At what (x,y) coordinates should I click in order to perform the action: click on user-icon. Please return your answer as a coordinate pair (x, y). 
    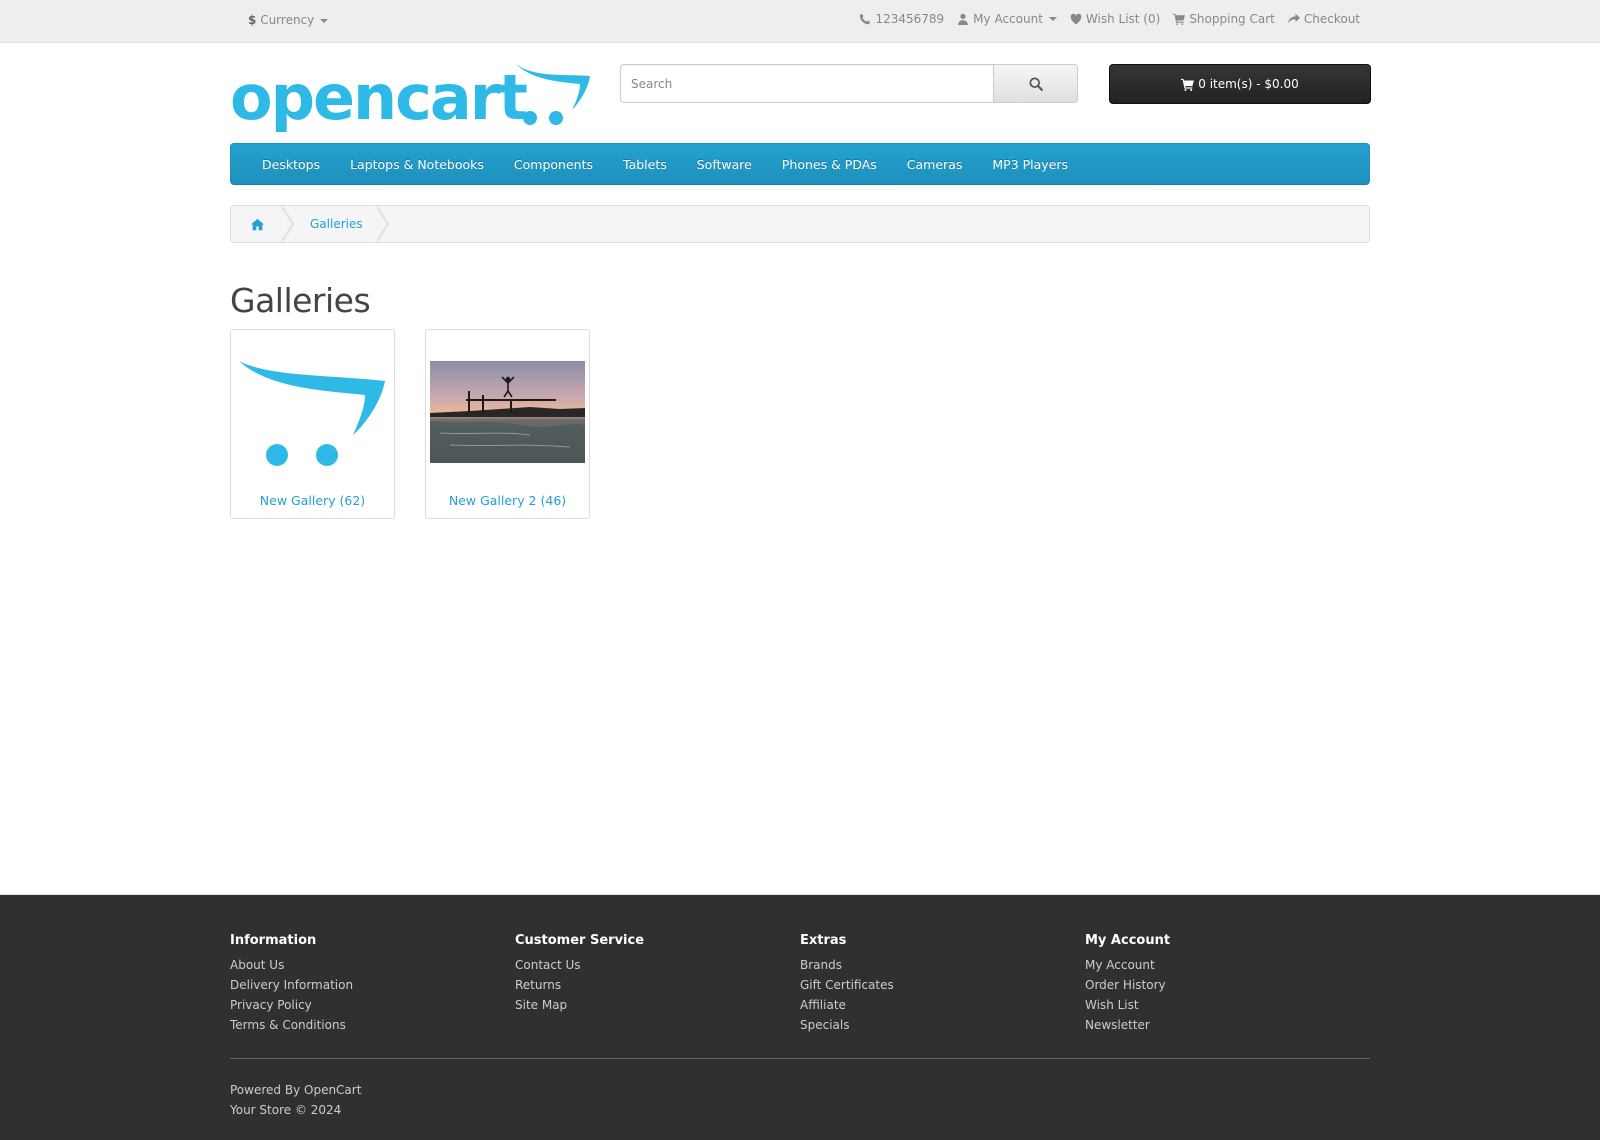
    Looking at the image, I should click on (963, 19).